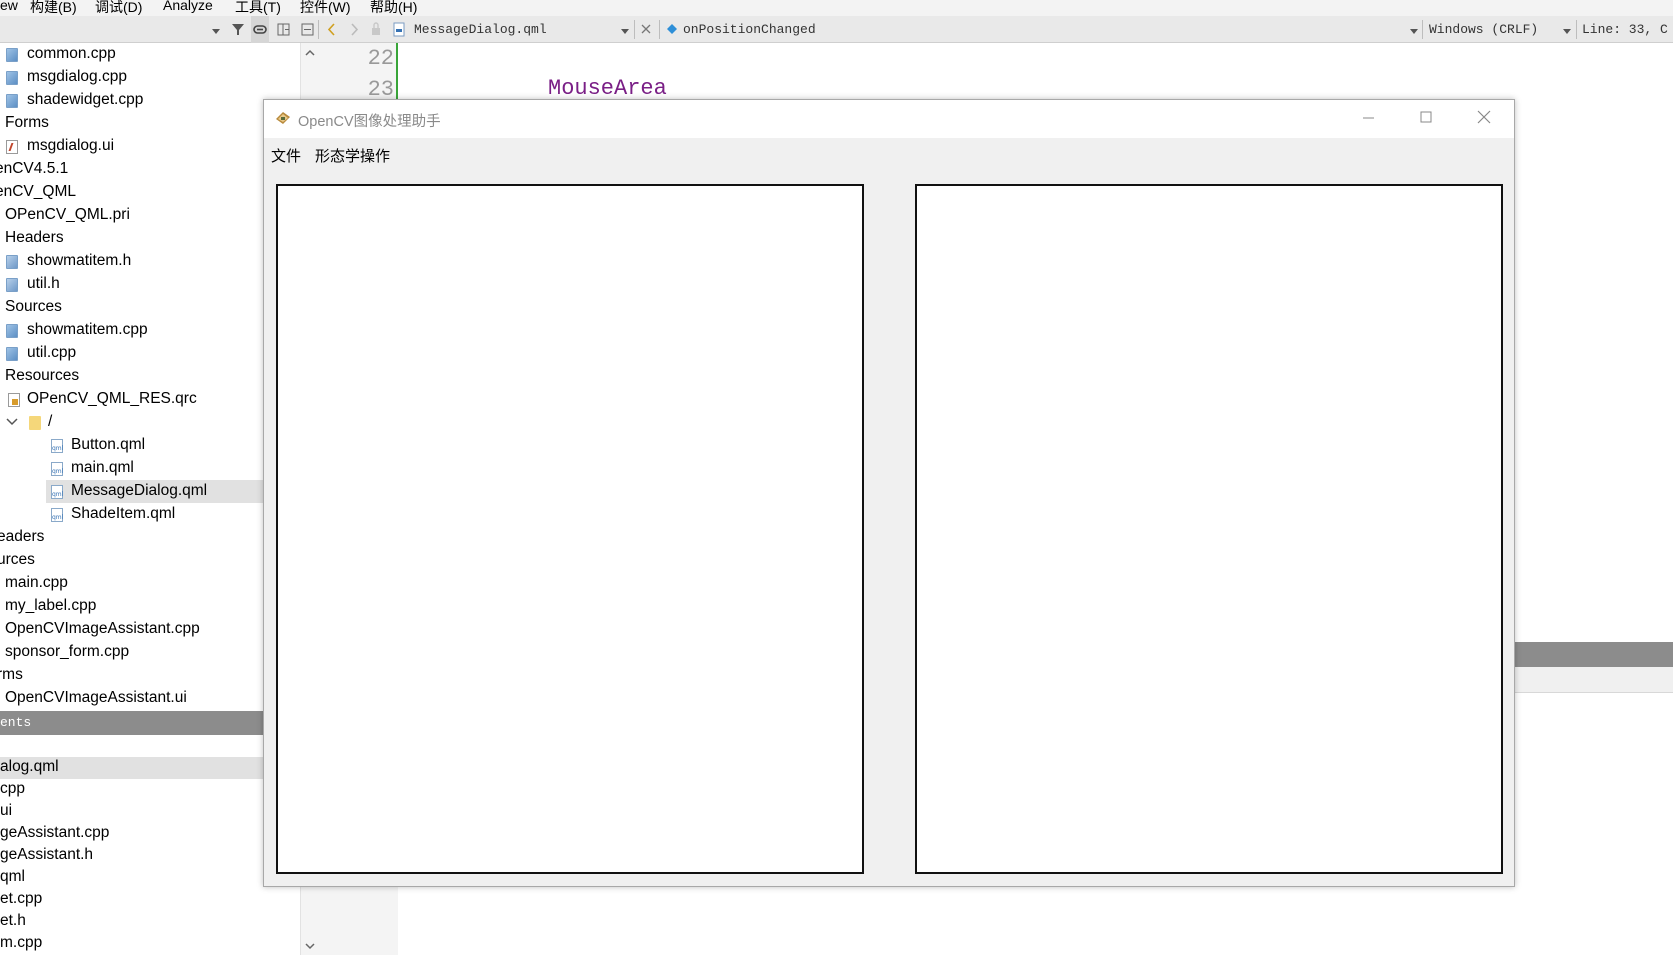 This screenshot has width=1673, height=955. I want to click on tree-item: msgdialog.cpp, so click(131, 77).